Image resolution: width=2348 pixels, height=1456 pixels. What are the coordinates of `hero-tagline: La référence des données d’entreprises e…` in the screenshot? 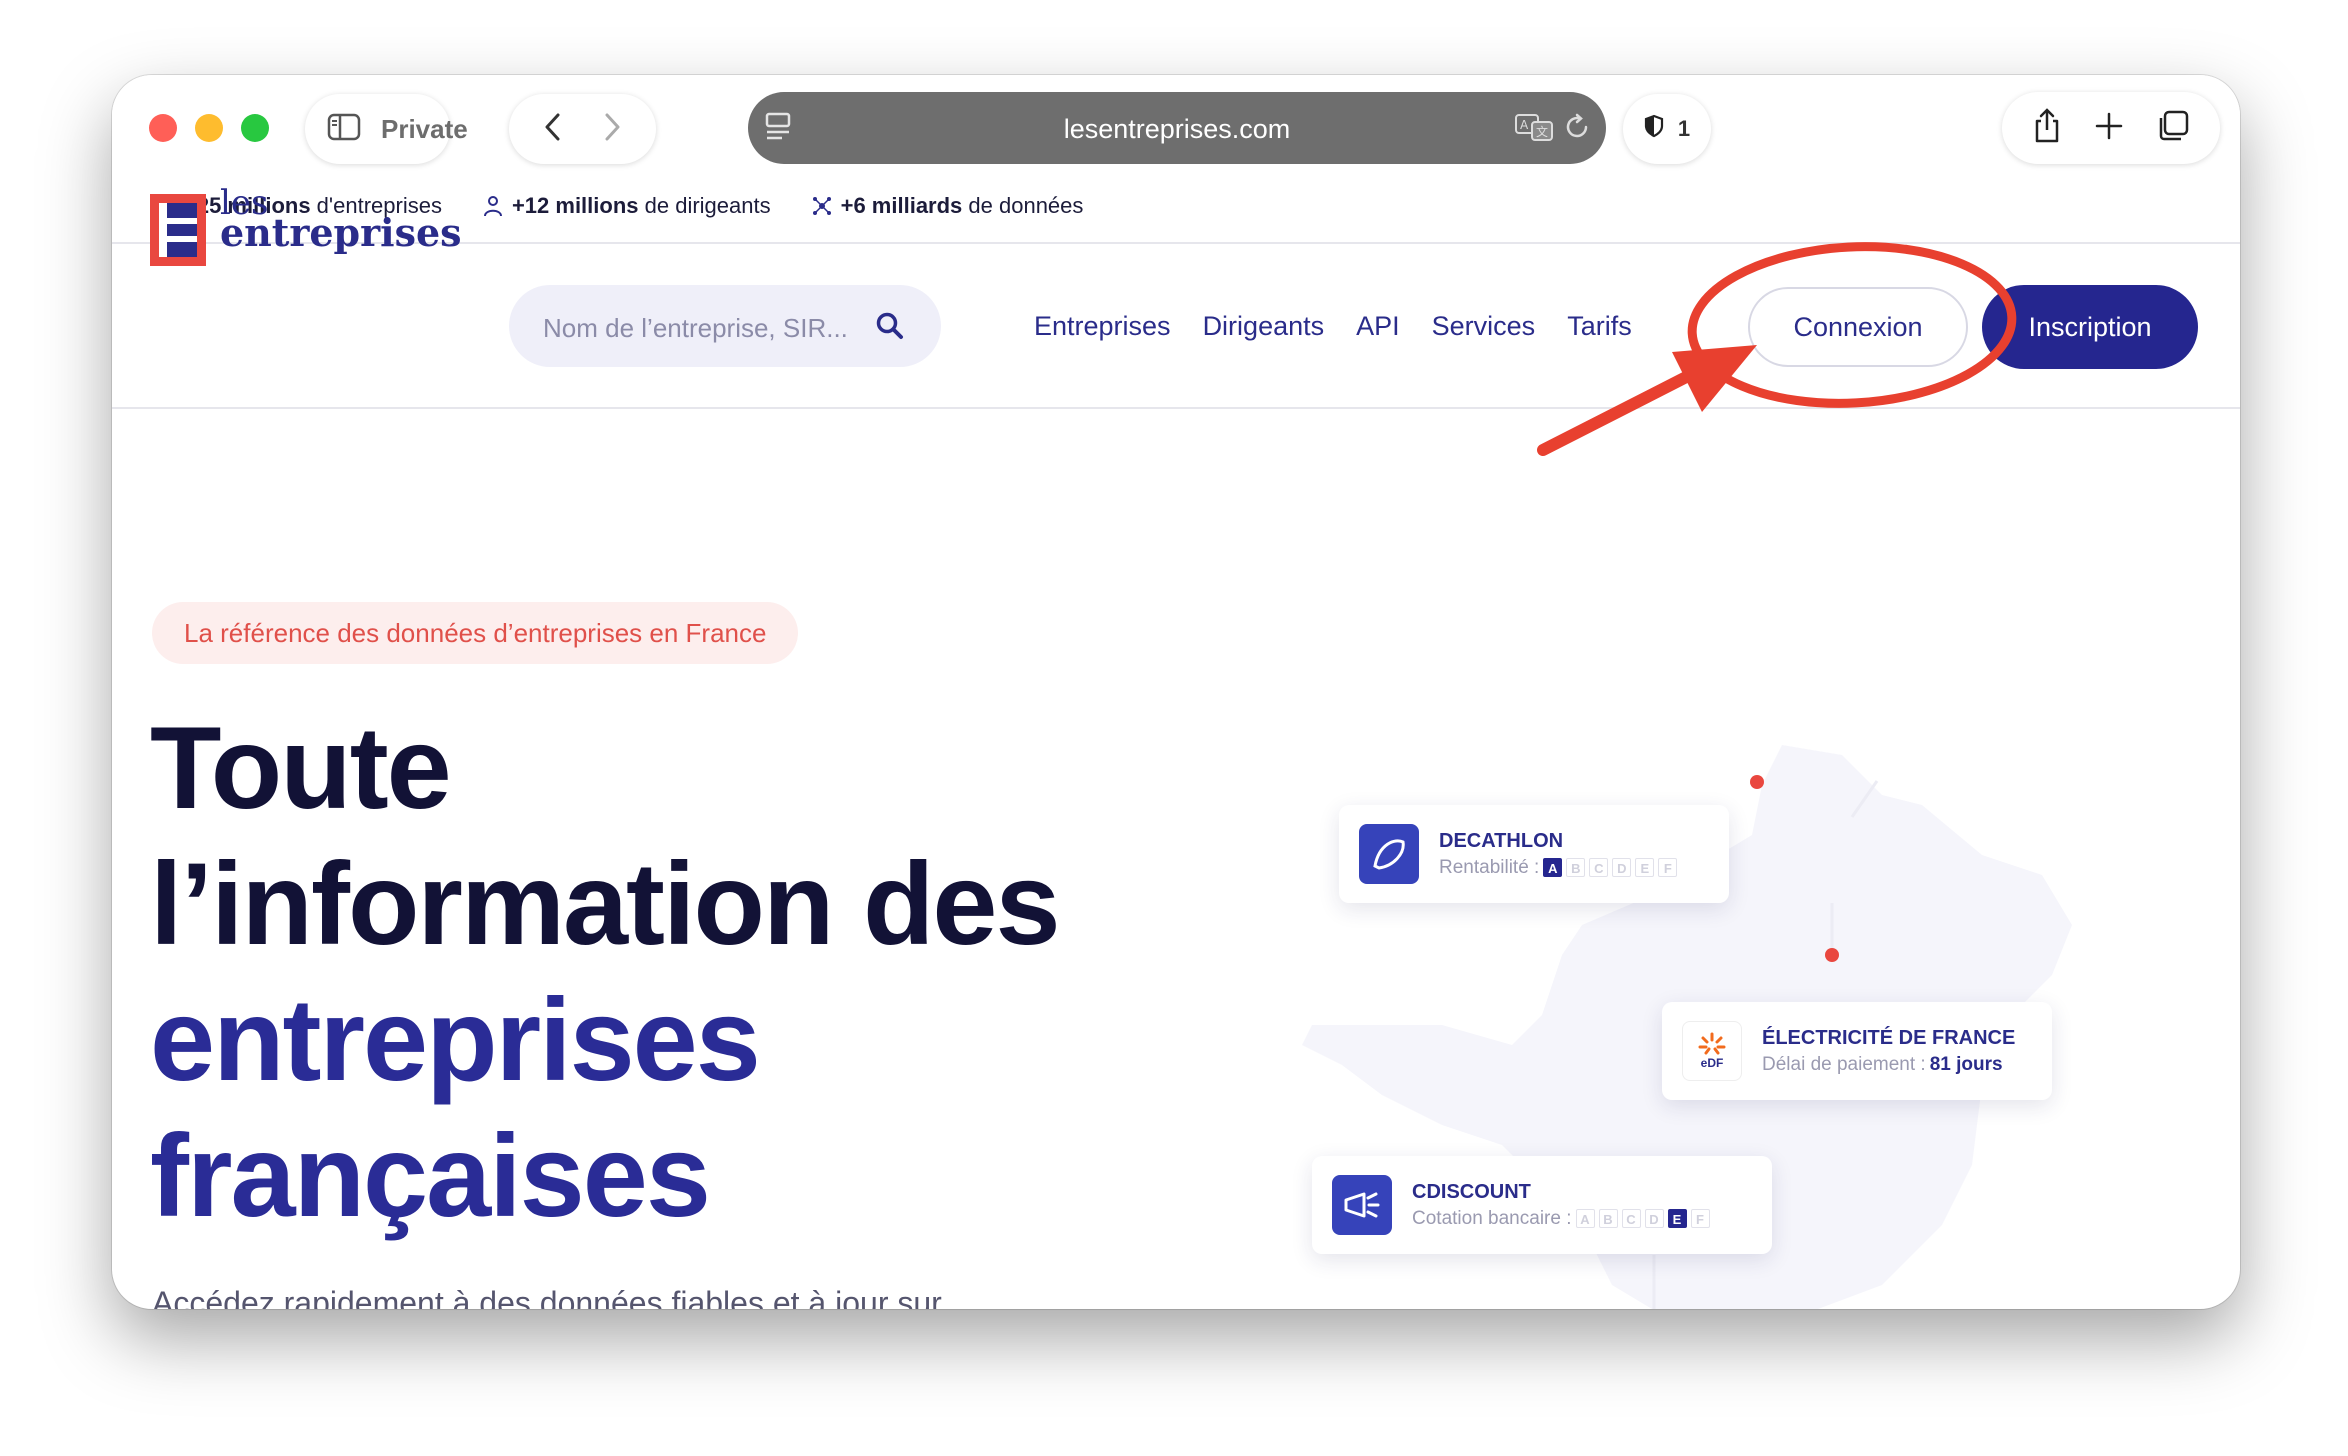 It's located at (475, 633).